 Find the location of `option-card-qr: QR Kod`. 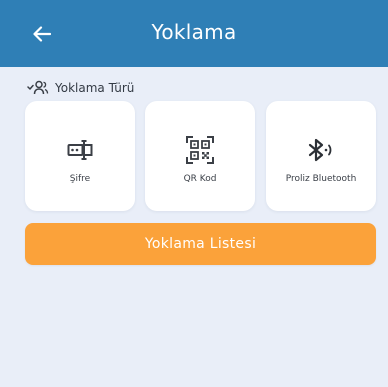

option-card-qr: QR Kod is located at coordinates (200, 156).